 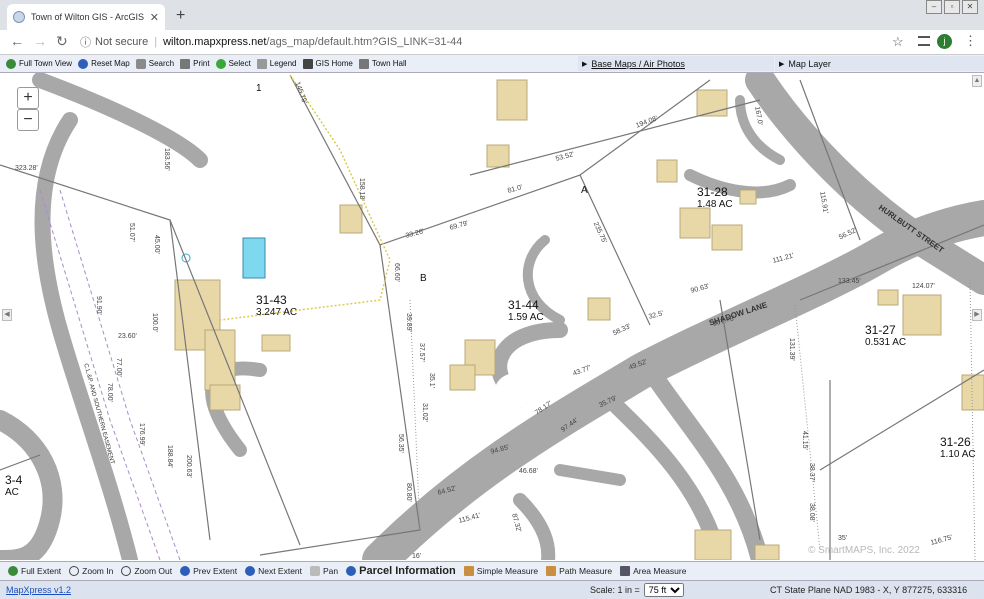 I want to click on parcel-id-label: 3-4, so click(x=14, y=480).